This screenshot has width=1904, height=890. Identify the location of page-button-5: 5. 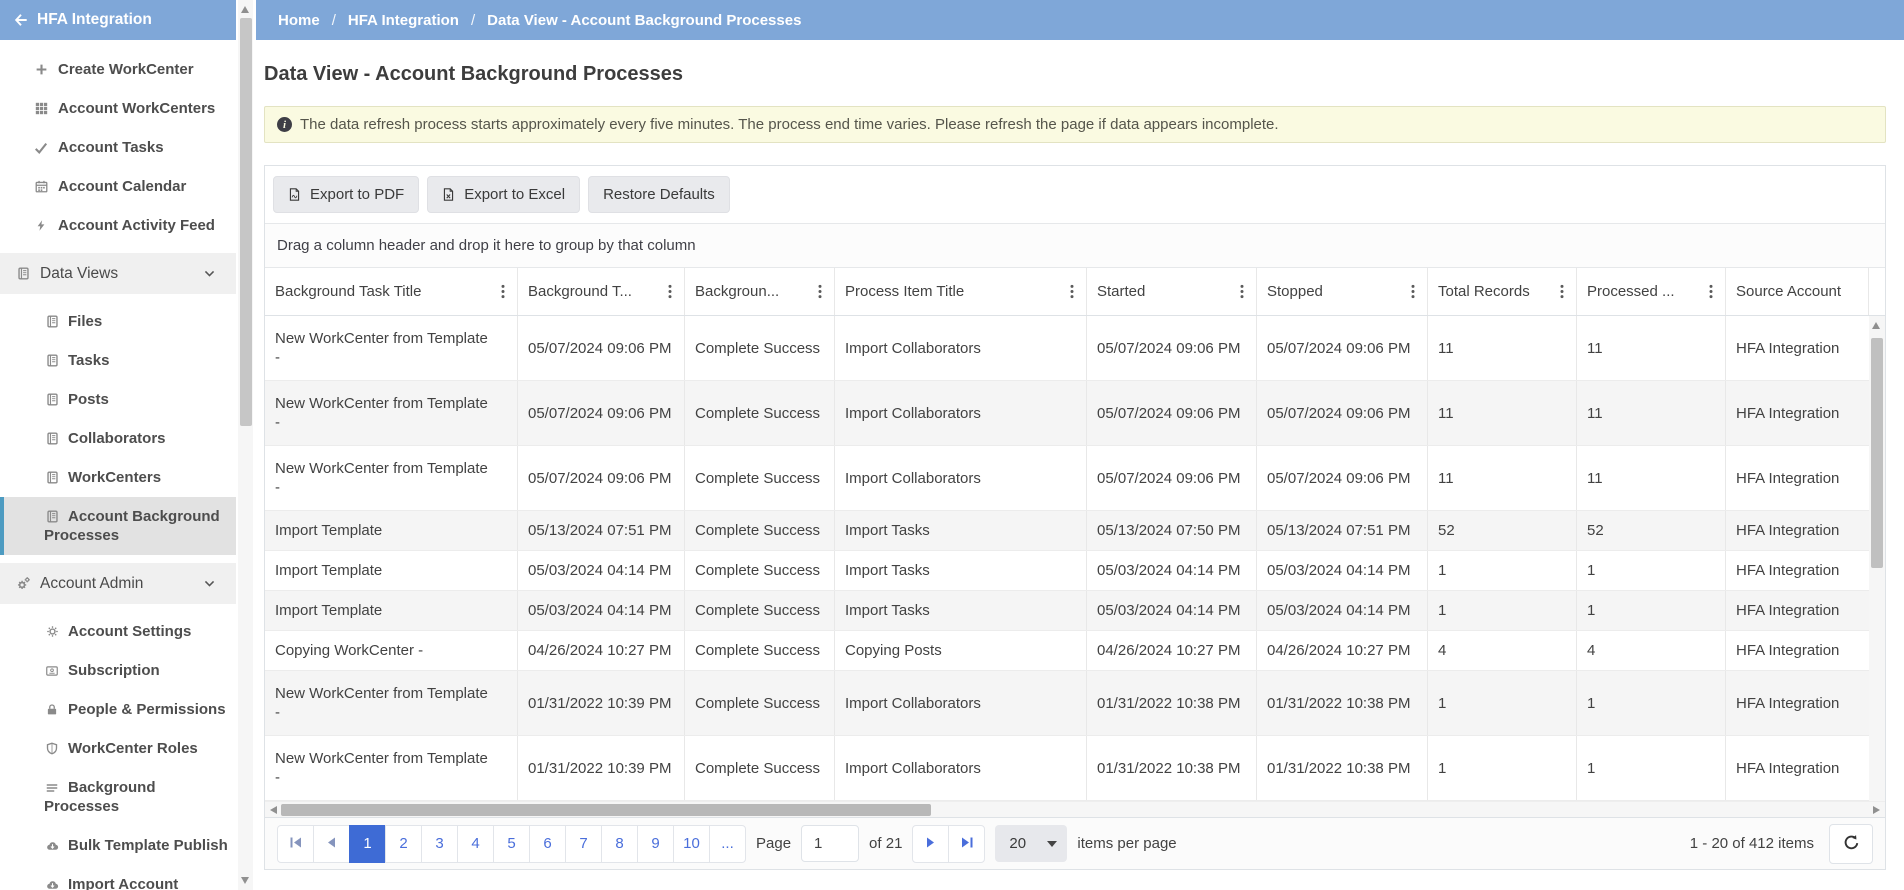
(511, 843).